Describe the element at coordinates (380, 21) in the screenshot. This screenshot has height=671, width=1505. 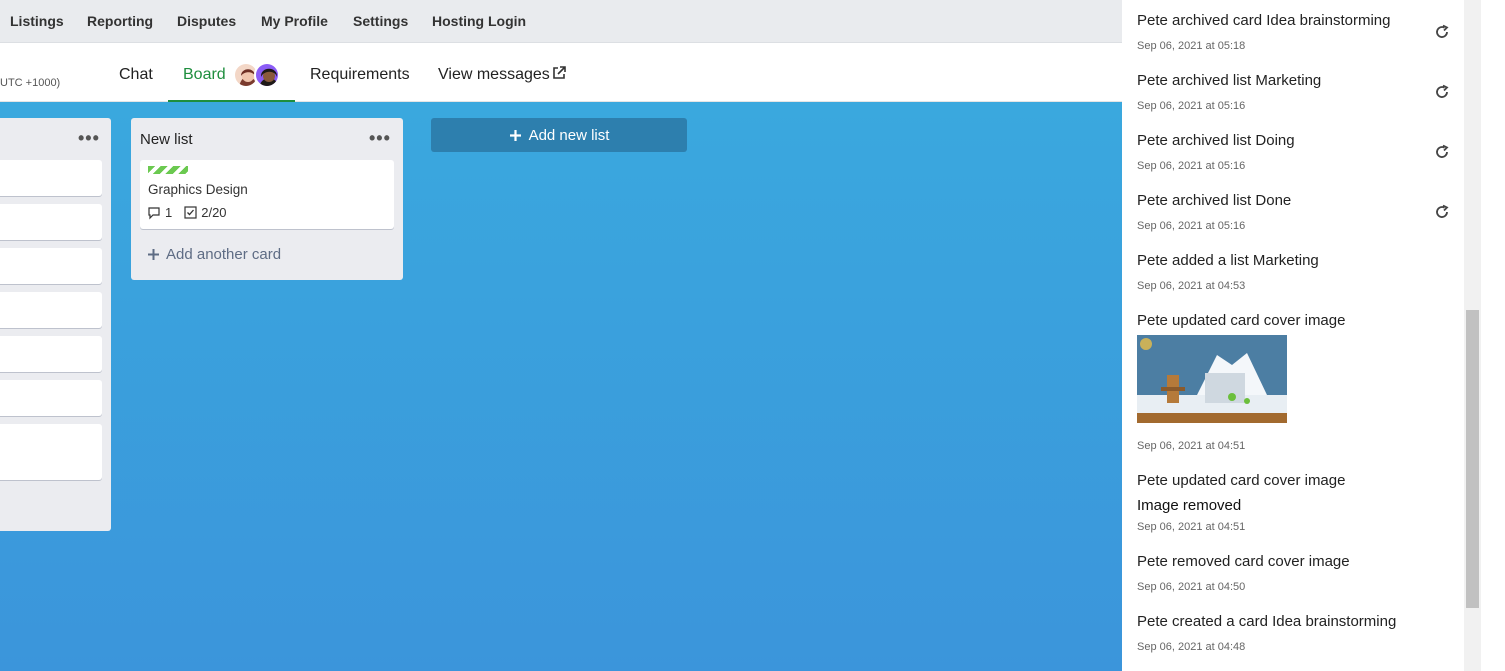
I see `nav-settings: Settings` at that location.